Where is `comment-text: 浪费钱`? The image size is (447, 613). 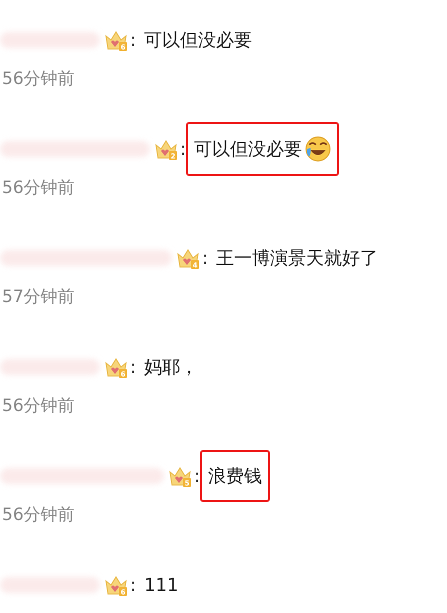 comment-text: 浪费钱 is located at coordinates (235, 476).